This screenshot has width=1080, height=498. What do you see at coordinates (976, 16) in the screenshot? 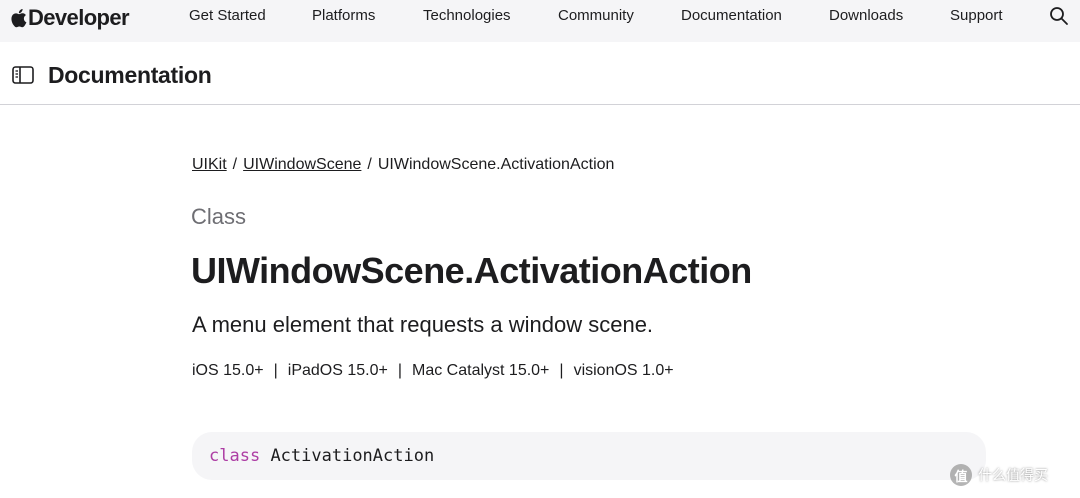
I see `nav-support: Support` at bounding box center [976, 16].